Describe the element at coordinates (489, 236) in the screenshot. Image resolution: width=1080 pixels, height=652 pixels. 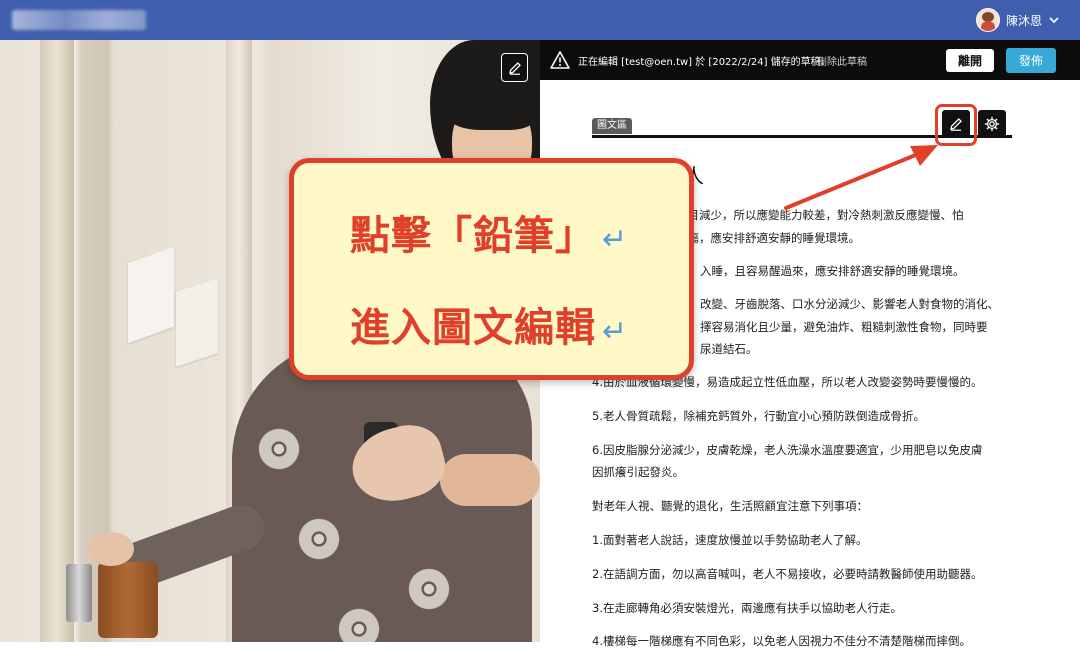
I see `callout-line-1: 點擊「鉛筆」 ↵` at that location.